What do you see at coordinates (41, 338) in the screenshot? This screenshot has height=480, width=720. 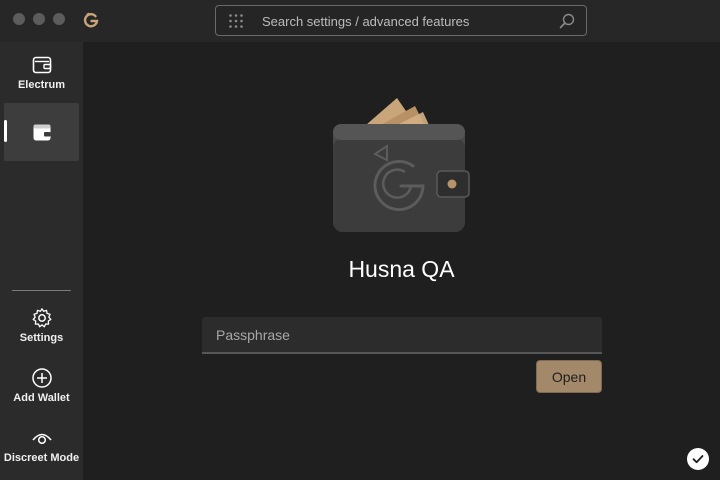 I see `sidebar-item-label: Settings` at bounding box center [41, 338].